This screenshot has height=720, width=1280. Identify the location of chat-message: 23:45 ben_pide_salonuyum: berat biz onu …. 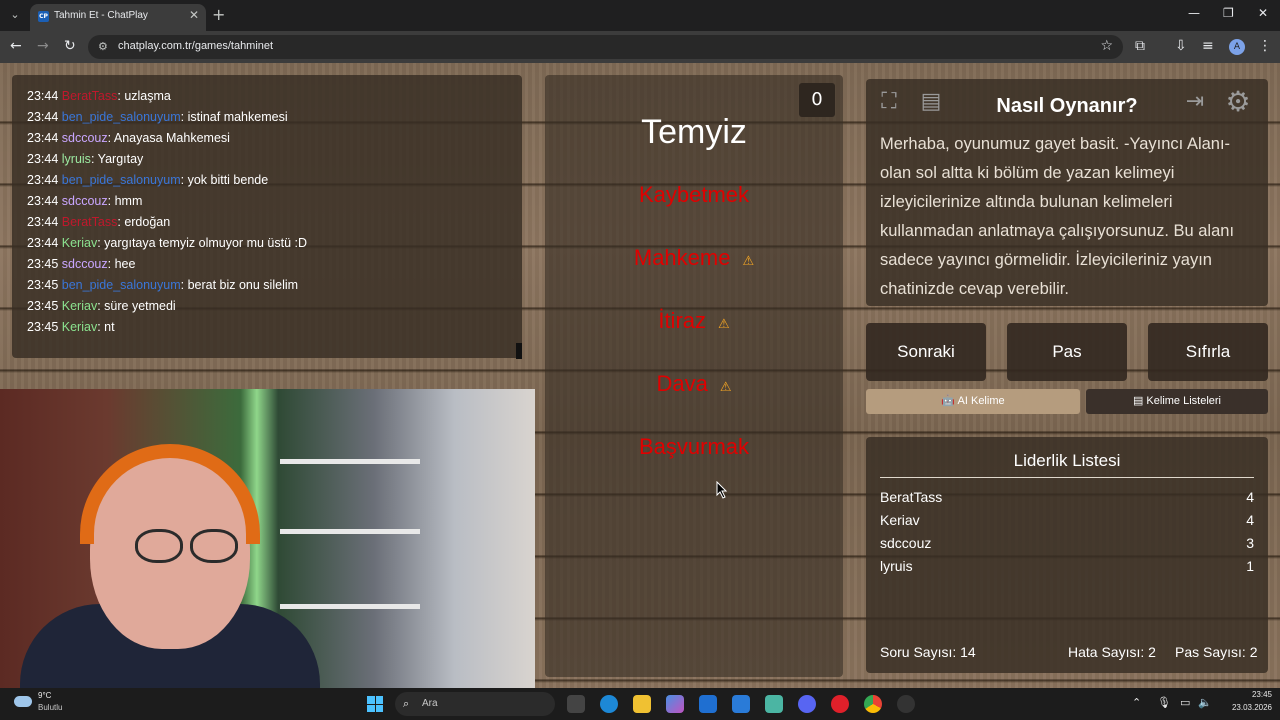
(163, 285).